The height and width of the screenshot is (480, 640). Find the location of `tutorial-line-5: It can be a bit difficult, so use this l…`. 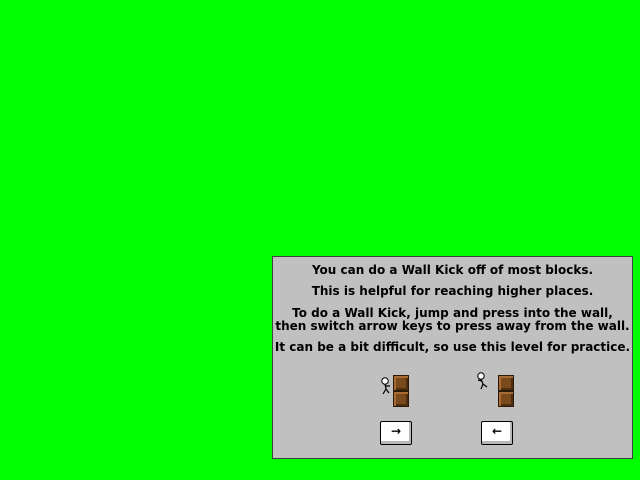

tutorial-line-5: It can be a bit difficult, so use this l… is located at coordinates (452, 347).